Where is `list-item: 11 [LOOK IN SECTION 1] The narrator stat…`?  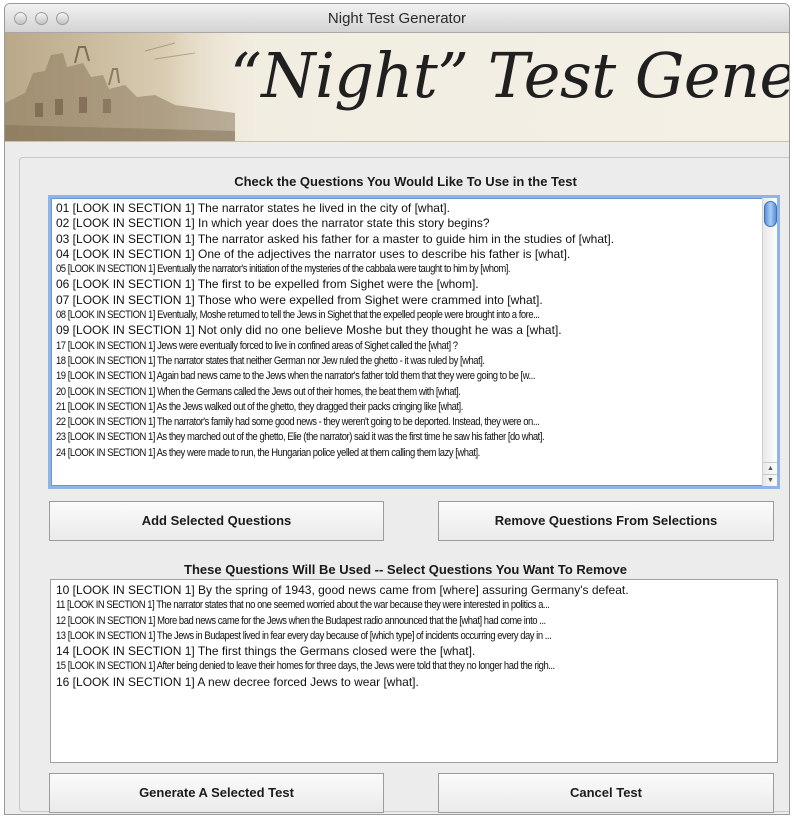
list-item: 11 [LOOK IN SECTION 1] The narrator stat… is located at coordinates (414, 605).